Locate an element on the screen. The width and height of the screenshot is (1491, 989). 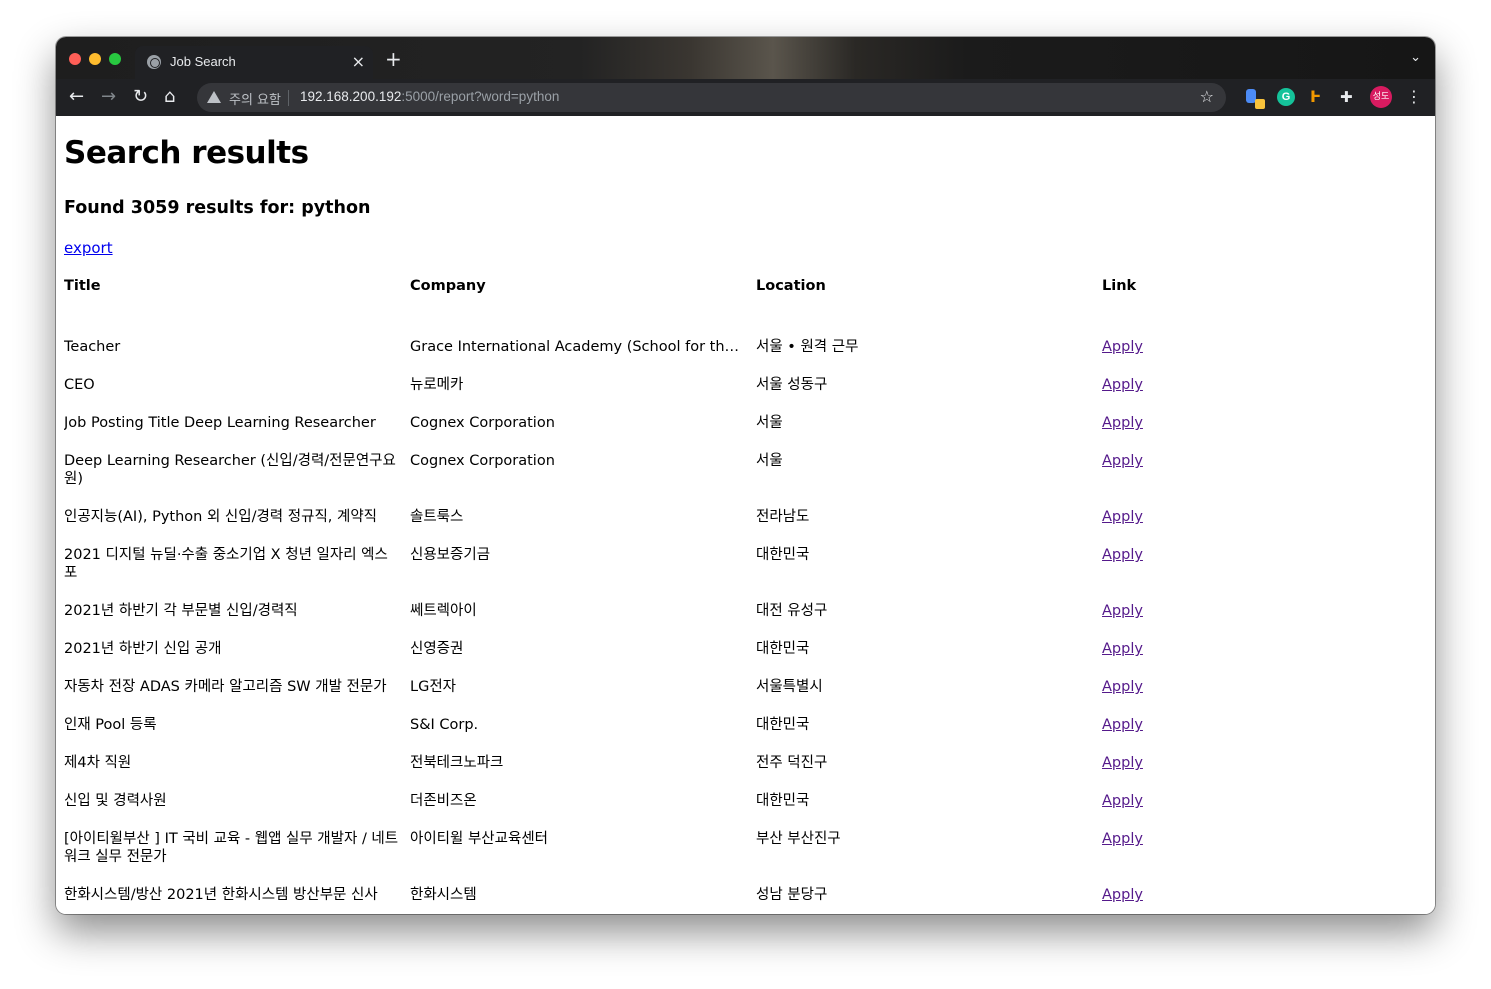
close-window-button is located at coordinates (75, 59).